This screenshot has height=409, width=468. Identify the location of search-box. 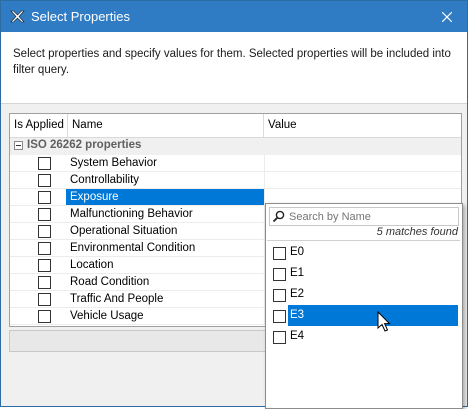
(364, 216).